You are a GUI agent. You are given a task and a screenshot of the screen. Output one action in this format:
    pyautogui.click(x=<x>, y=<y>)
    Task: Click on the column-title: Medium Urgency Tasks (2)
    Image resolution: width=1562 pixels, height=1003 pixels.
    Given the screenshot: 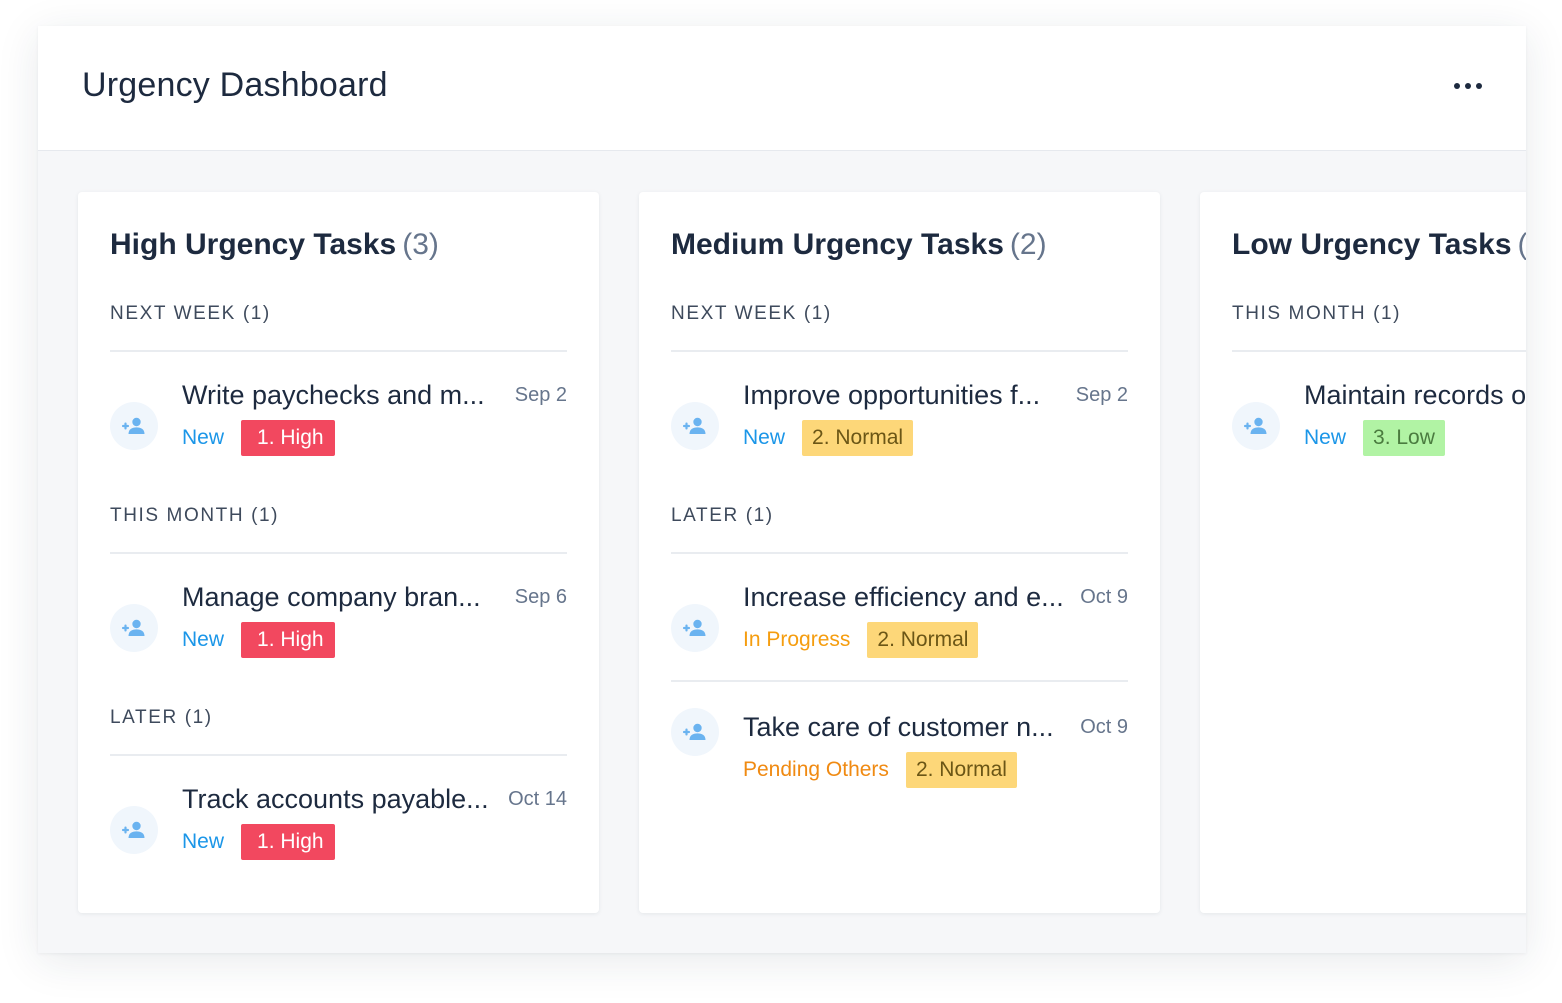 What is the action you would take?
    pyautogui.click(x=899, y=246)
    